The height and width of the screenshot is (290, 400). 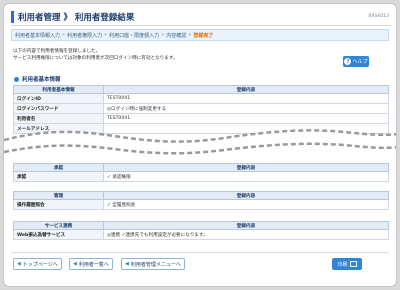 What do you see at coordinates (246, 176) in the screenshot?
I see `row-value: ✓ 承認権限` at bounding box center [246, 176].